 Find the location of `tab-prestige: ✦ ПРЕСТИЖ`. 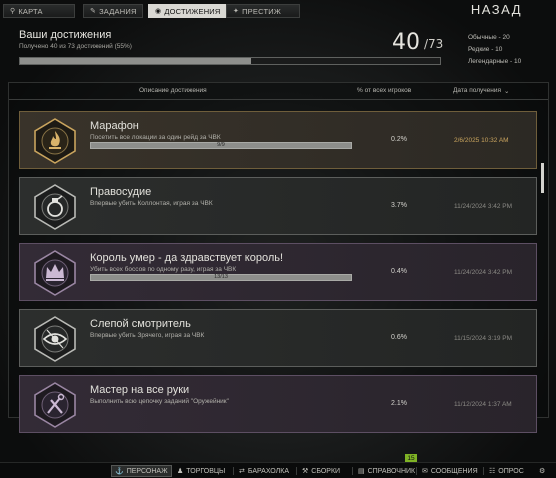

tab-prestige: ✦ ПРЕСТИЖ is located at coordinates (263, 11).